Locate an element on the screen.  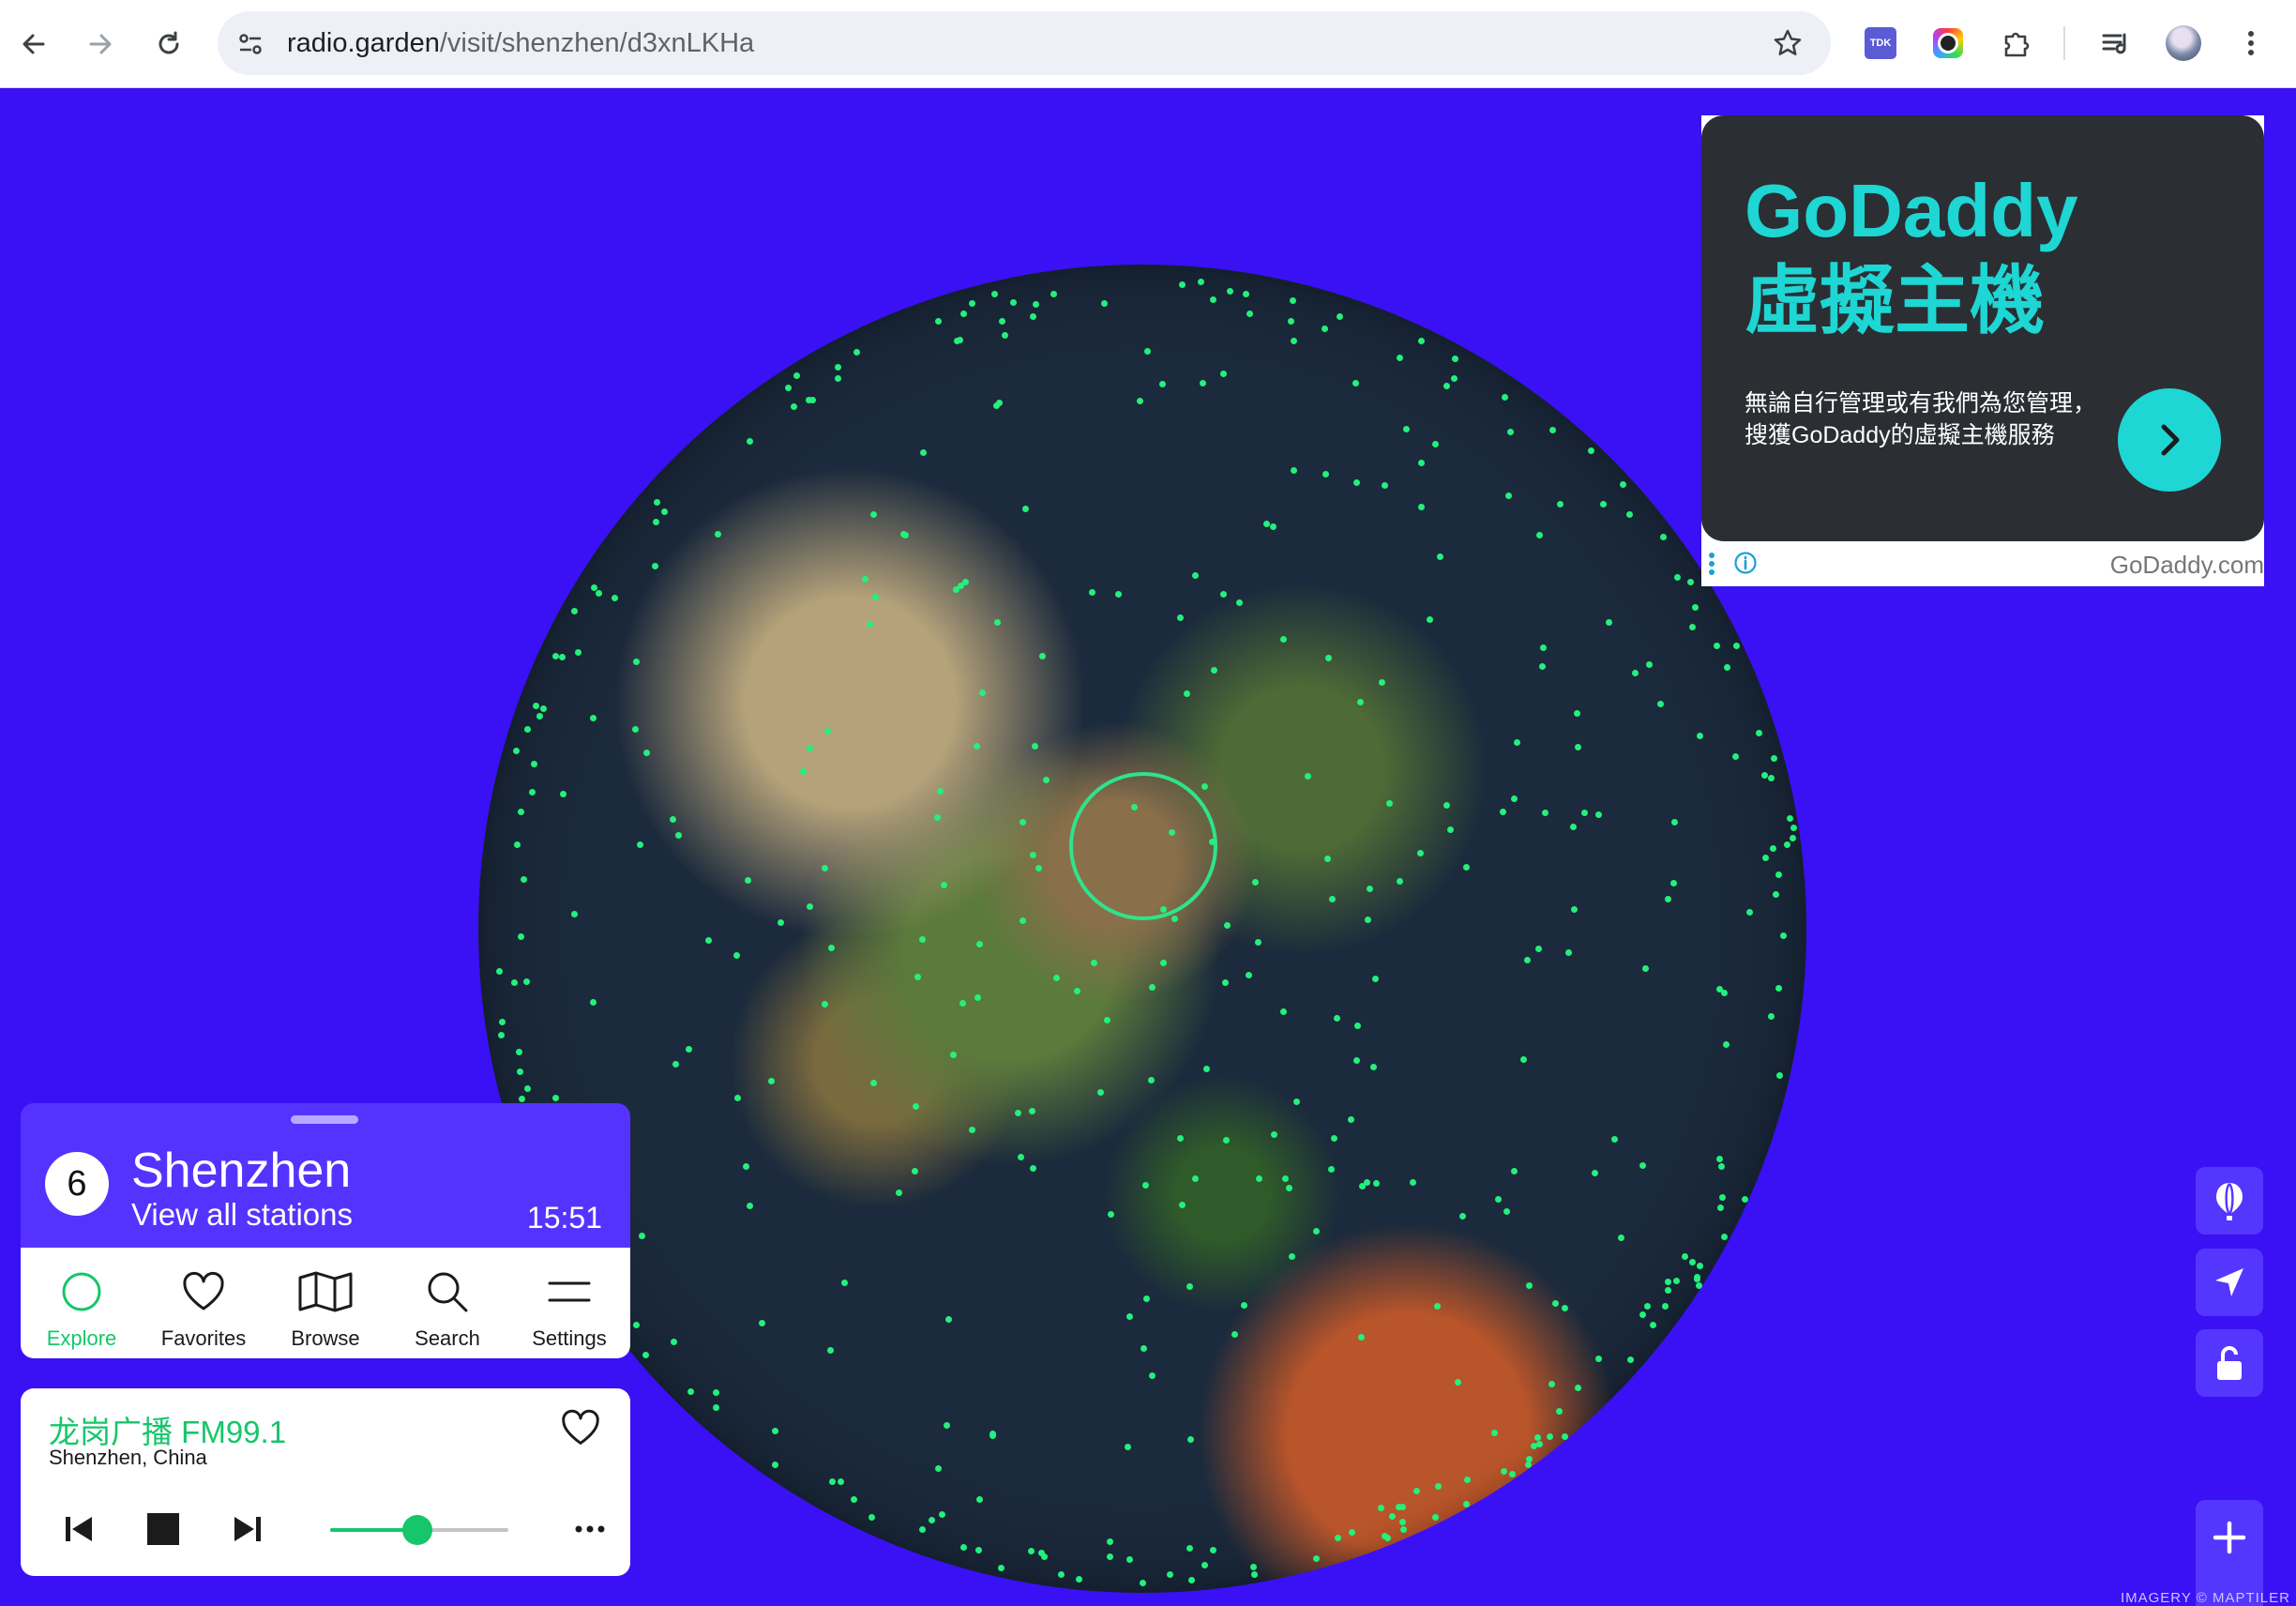
ad-options-icon is located at coordinates (1711, 564).